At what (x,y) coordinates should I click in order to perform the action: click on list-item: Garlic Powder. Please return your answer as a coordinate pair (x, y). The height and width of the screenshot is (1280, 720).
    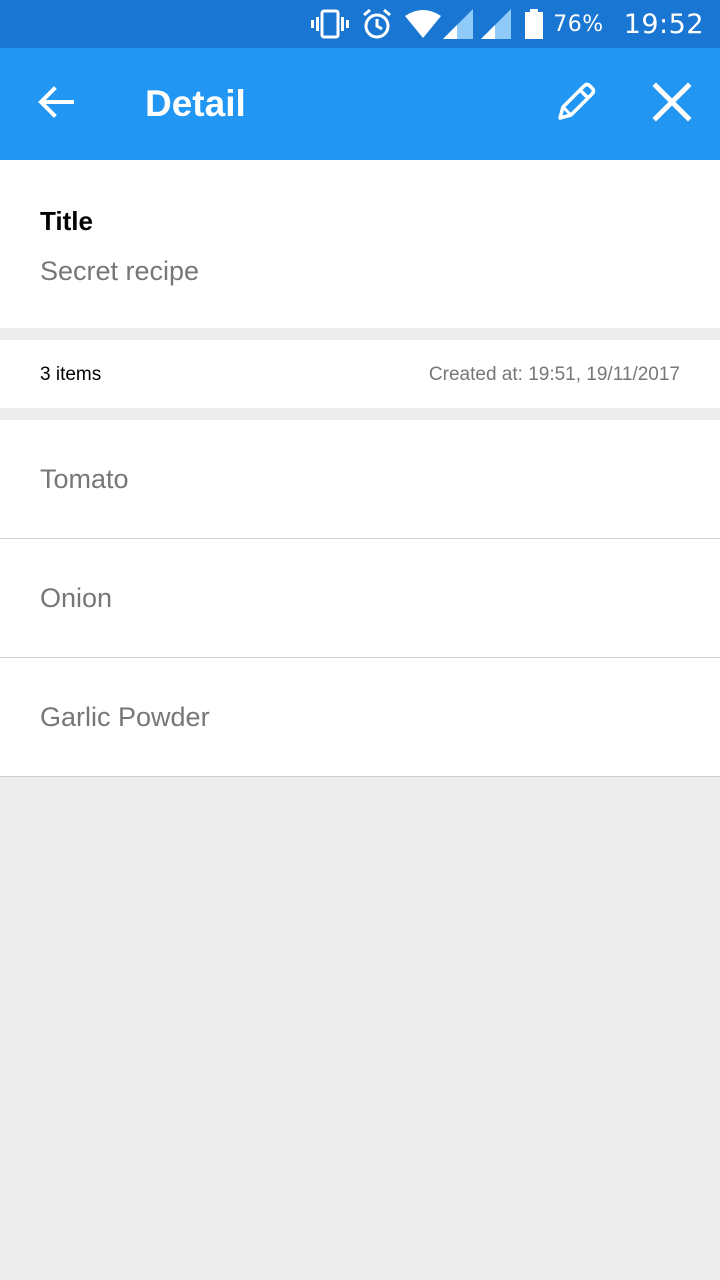
    Looking at the image, I should click on (360, 717).